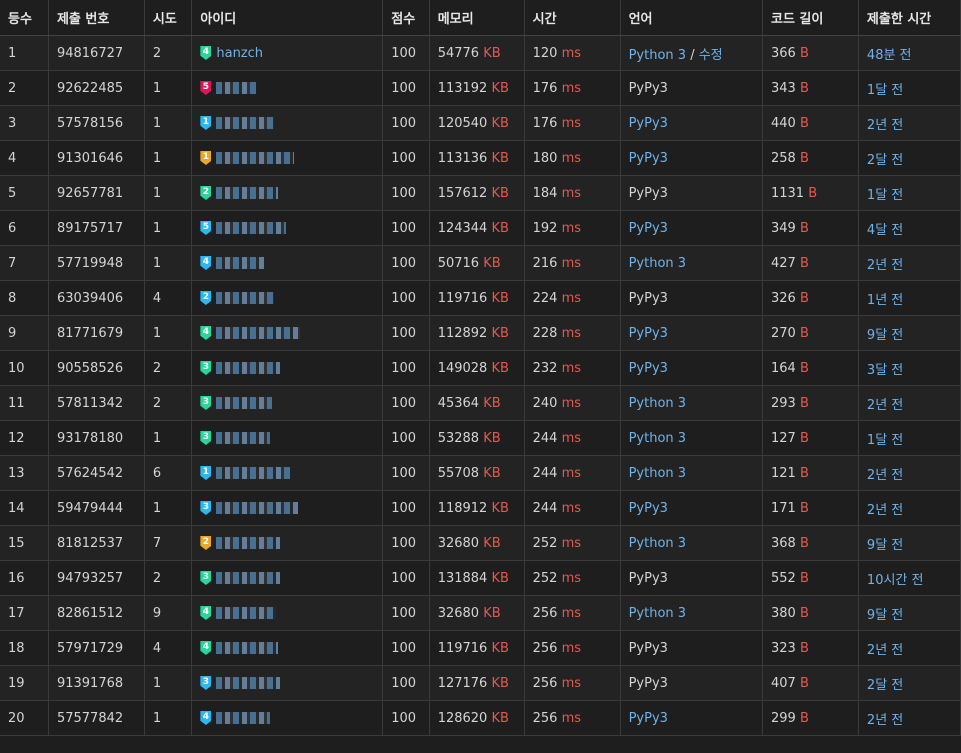 Image resolution: width=961 pixels, height=753 pixels. I want to click on col-score: 점수, so click(406, 18).